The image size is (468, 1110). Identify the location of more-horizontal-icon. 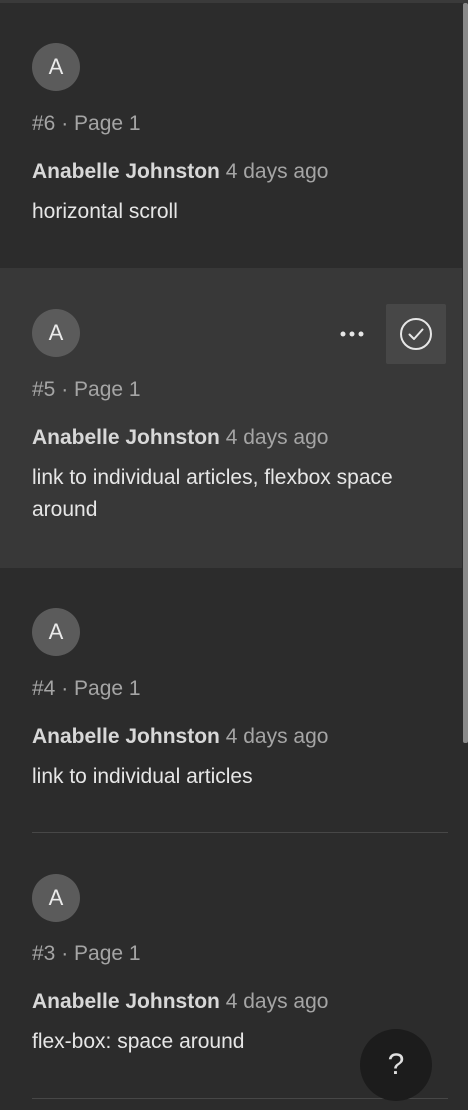
(352, 334).